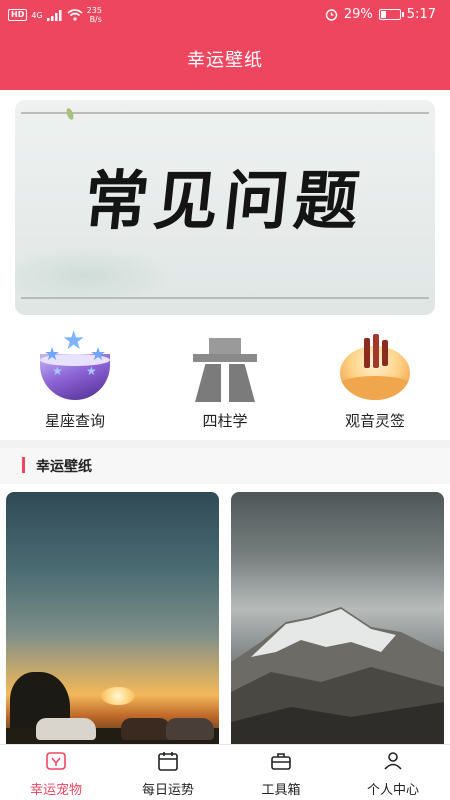 The width and height of the screenshot is (450, 800). Describe the element at coordinates (281, 790) in the screenshot. I see `tab-label: 工具箱` at that location.